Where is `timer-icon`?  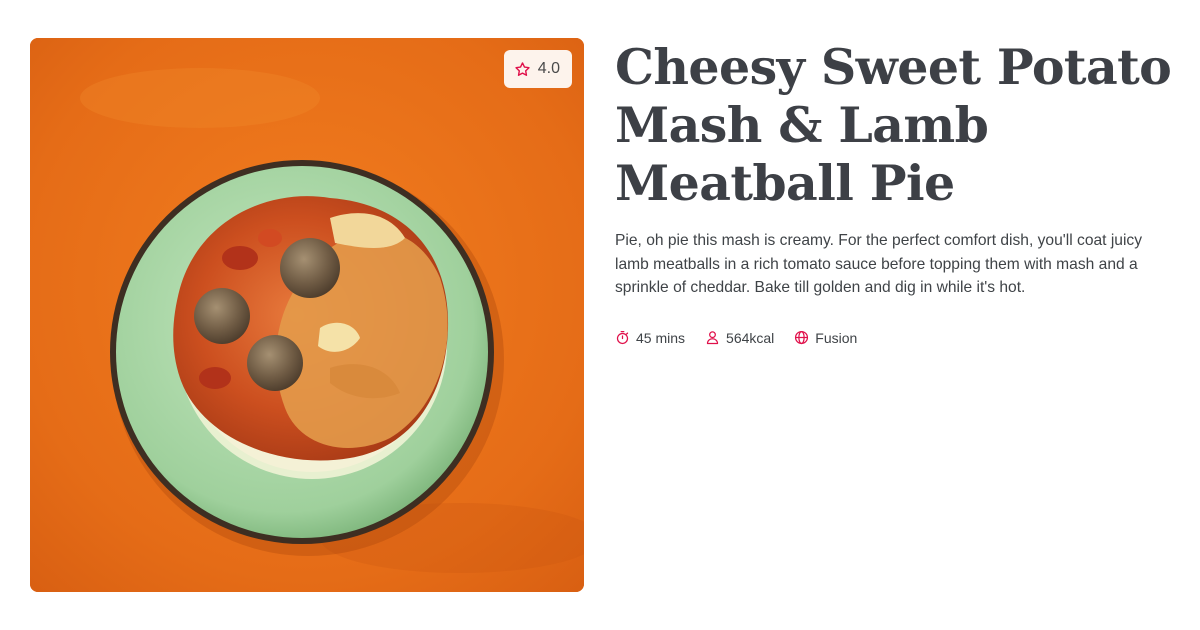
timer-icon is located at coordinates (622, 337).